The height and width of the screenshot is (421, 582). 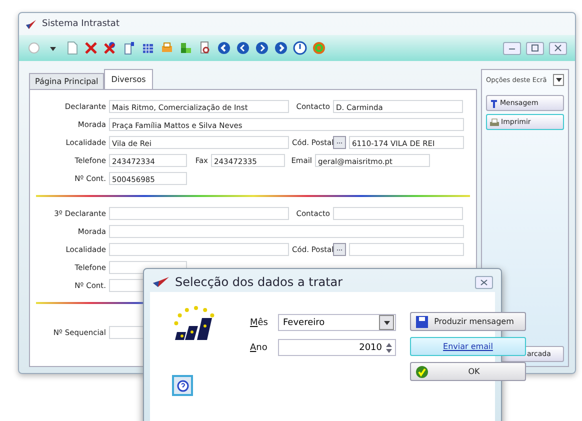 I want to click on dialog-title: Selecção dos dados a tratar, so click(x=259, y=282).